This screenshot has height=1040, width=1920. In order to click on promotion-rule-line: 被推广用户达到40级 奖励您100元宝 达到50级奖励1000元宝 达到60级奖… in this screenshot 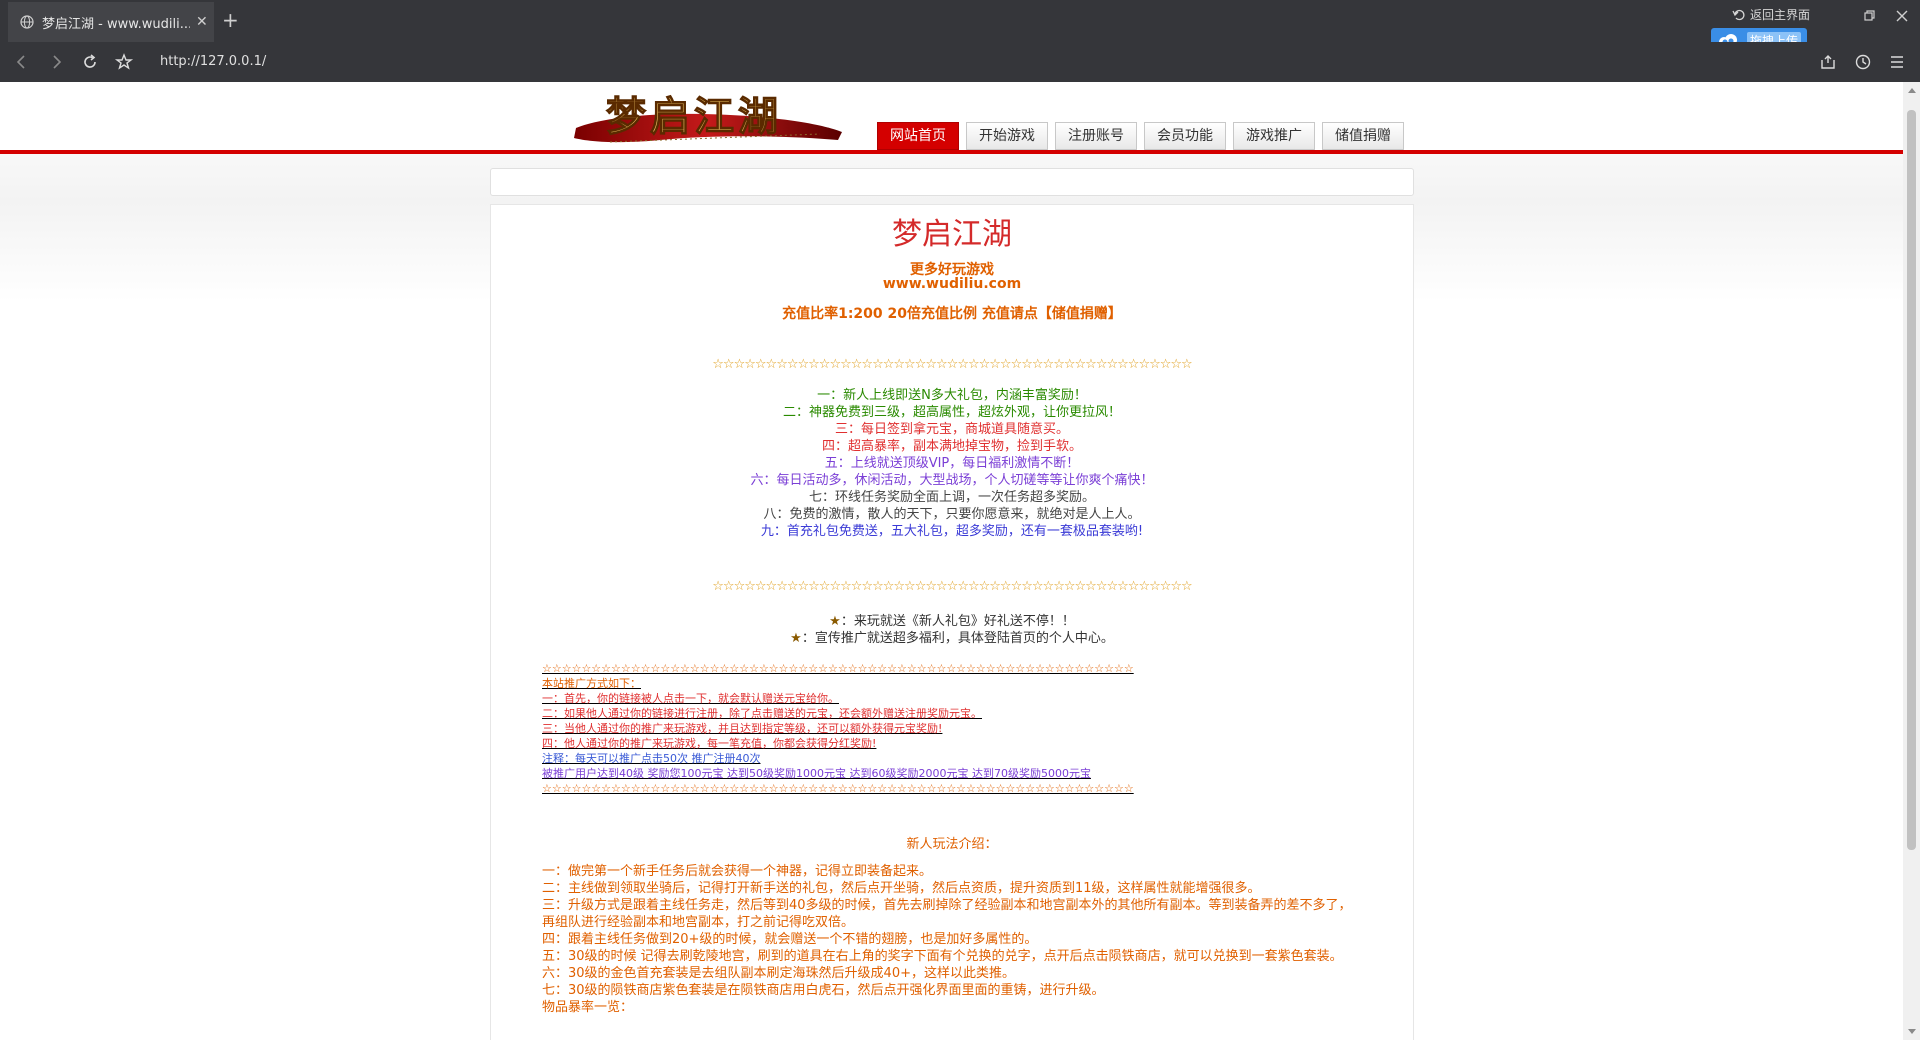, I will do `click(816, 773)`.